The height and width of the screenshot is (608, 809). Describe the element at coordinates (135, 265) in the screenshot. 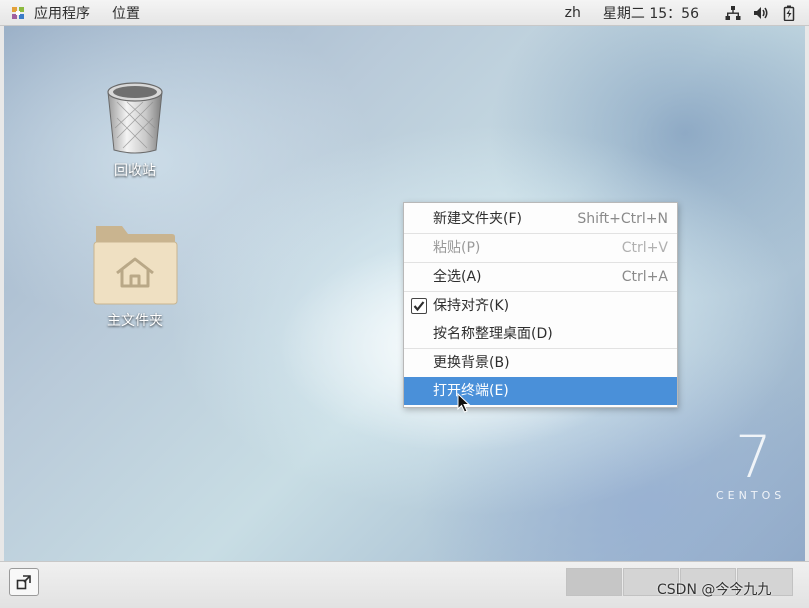

I see `home-folder-icon` at that location.